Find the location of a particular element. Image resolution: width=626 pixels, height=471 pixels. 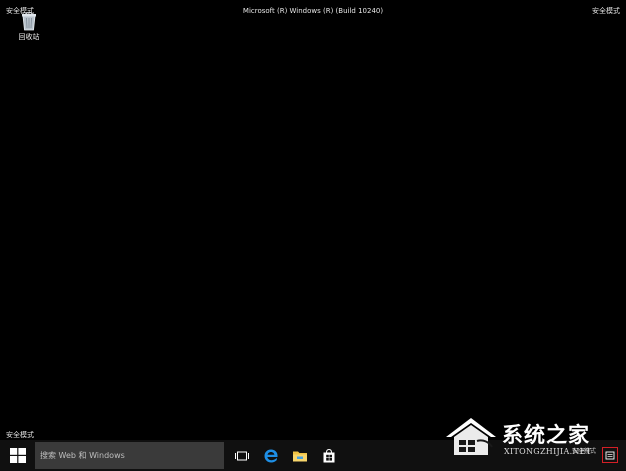

watermark: 系统之家 XITONGZHIJIA.NET is located at coordinates (532, 438).